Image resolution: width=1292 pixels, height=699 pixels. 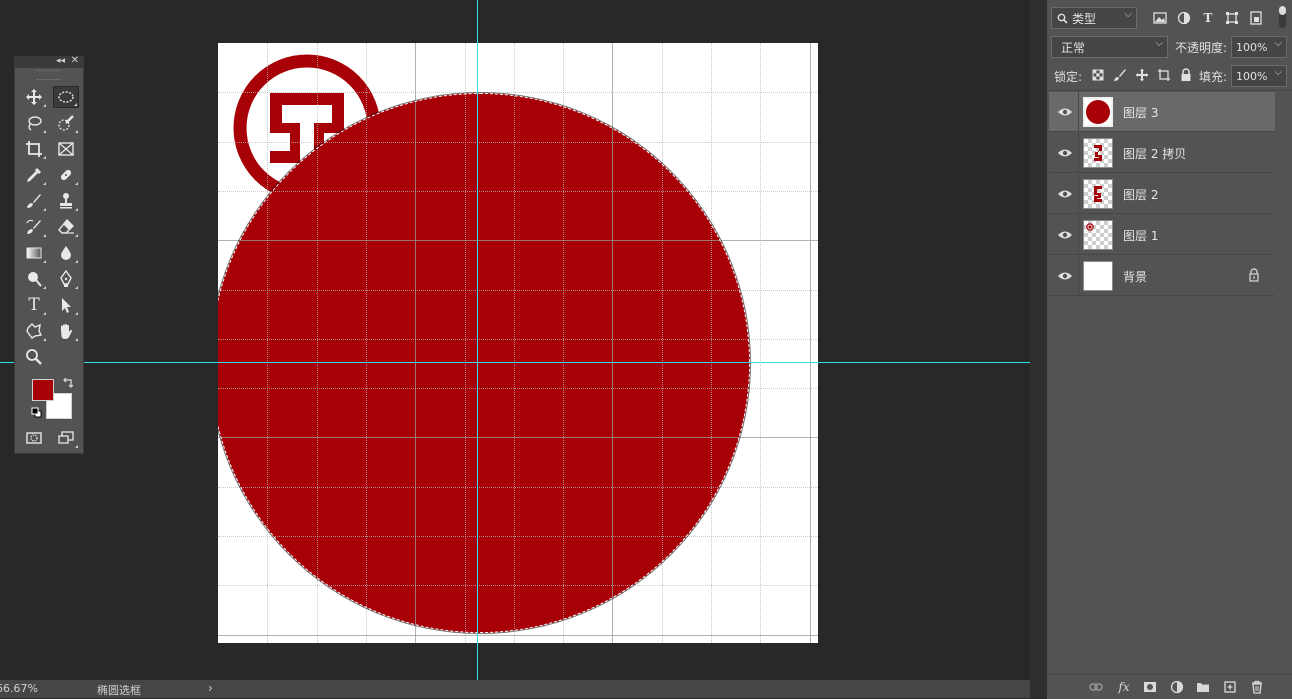 What do you see at coordinates (1252, 47) in the screenshot?
I see `opacity-value: 100%` at bounding box center [1252, 47].